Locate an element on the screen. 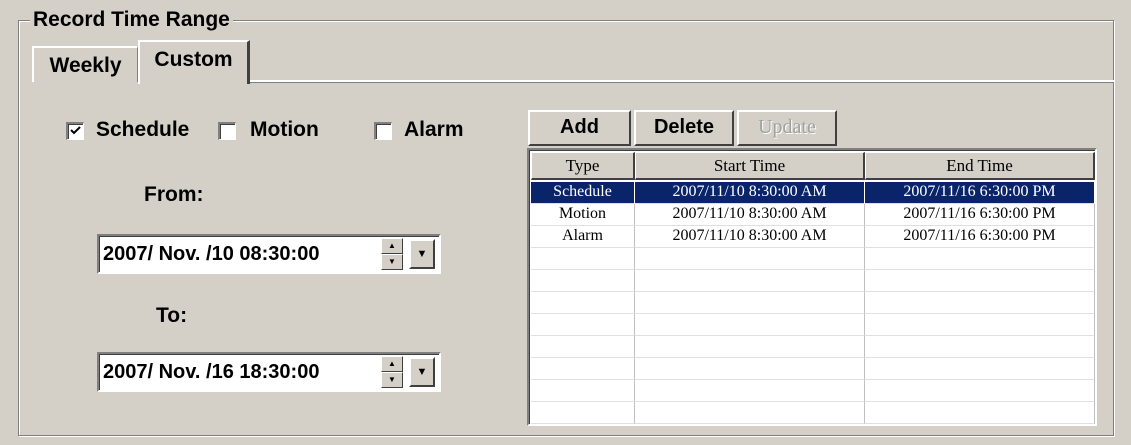 The height and width of the screenshot is (445, 1131). cell-type: Motion is located at coordinates (583, 215).